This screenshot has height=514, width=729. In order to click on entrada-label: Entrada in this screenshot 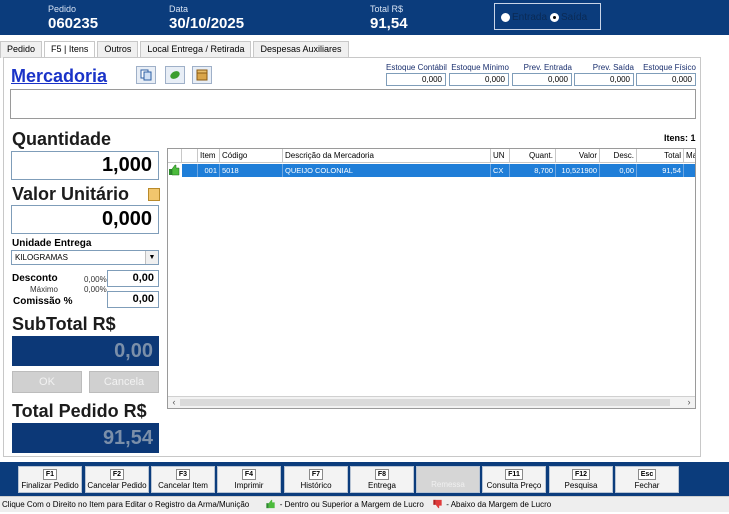, I will do `click(530, 17)`.